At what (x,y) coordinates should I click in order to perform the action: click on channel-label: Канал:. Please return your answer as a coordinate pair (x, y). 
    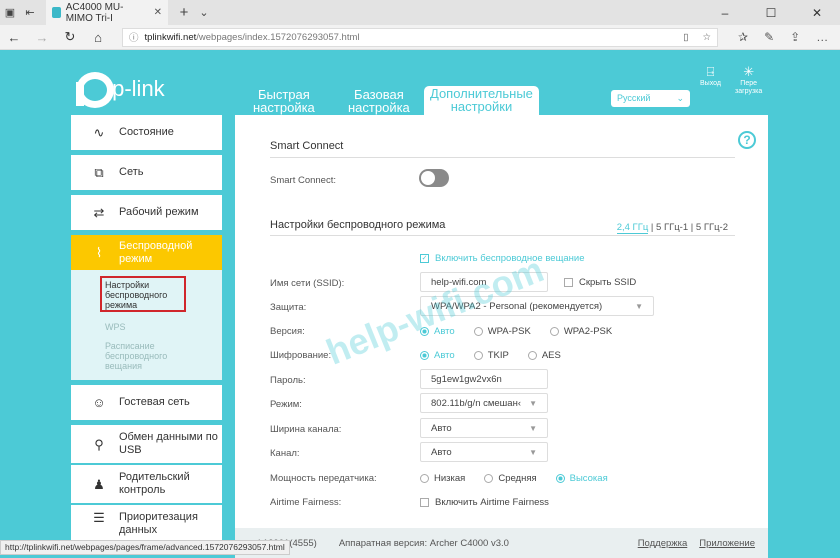
    Looking at the image, I should click on (285, 453).